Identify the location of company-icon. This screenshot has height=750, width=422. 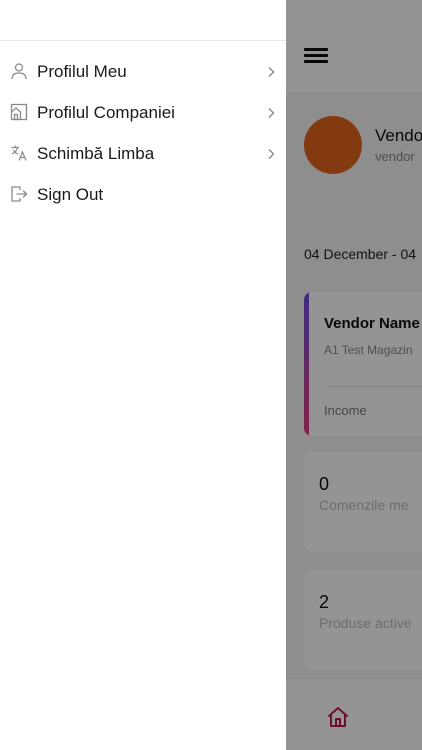
(19, 112).